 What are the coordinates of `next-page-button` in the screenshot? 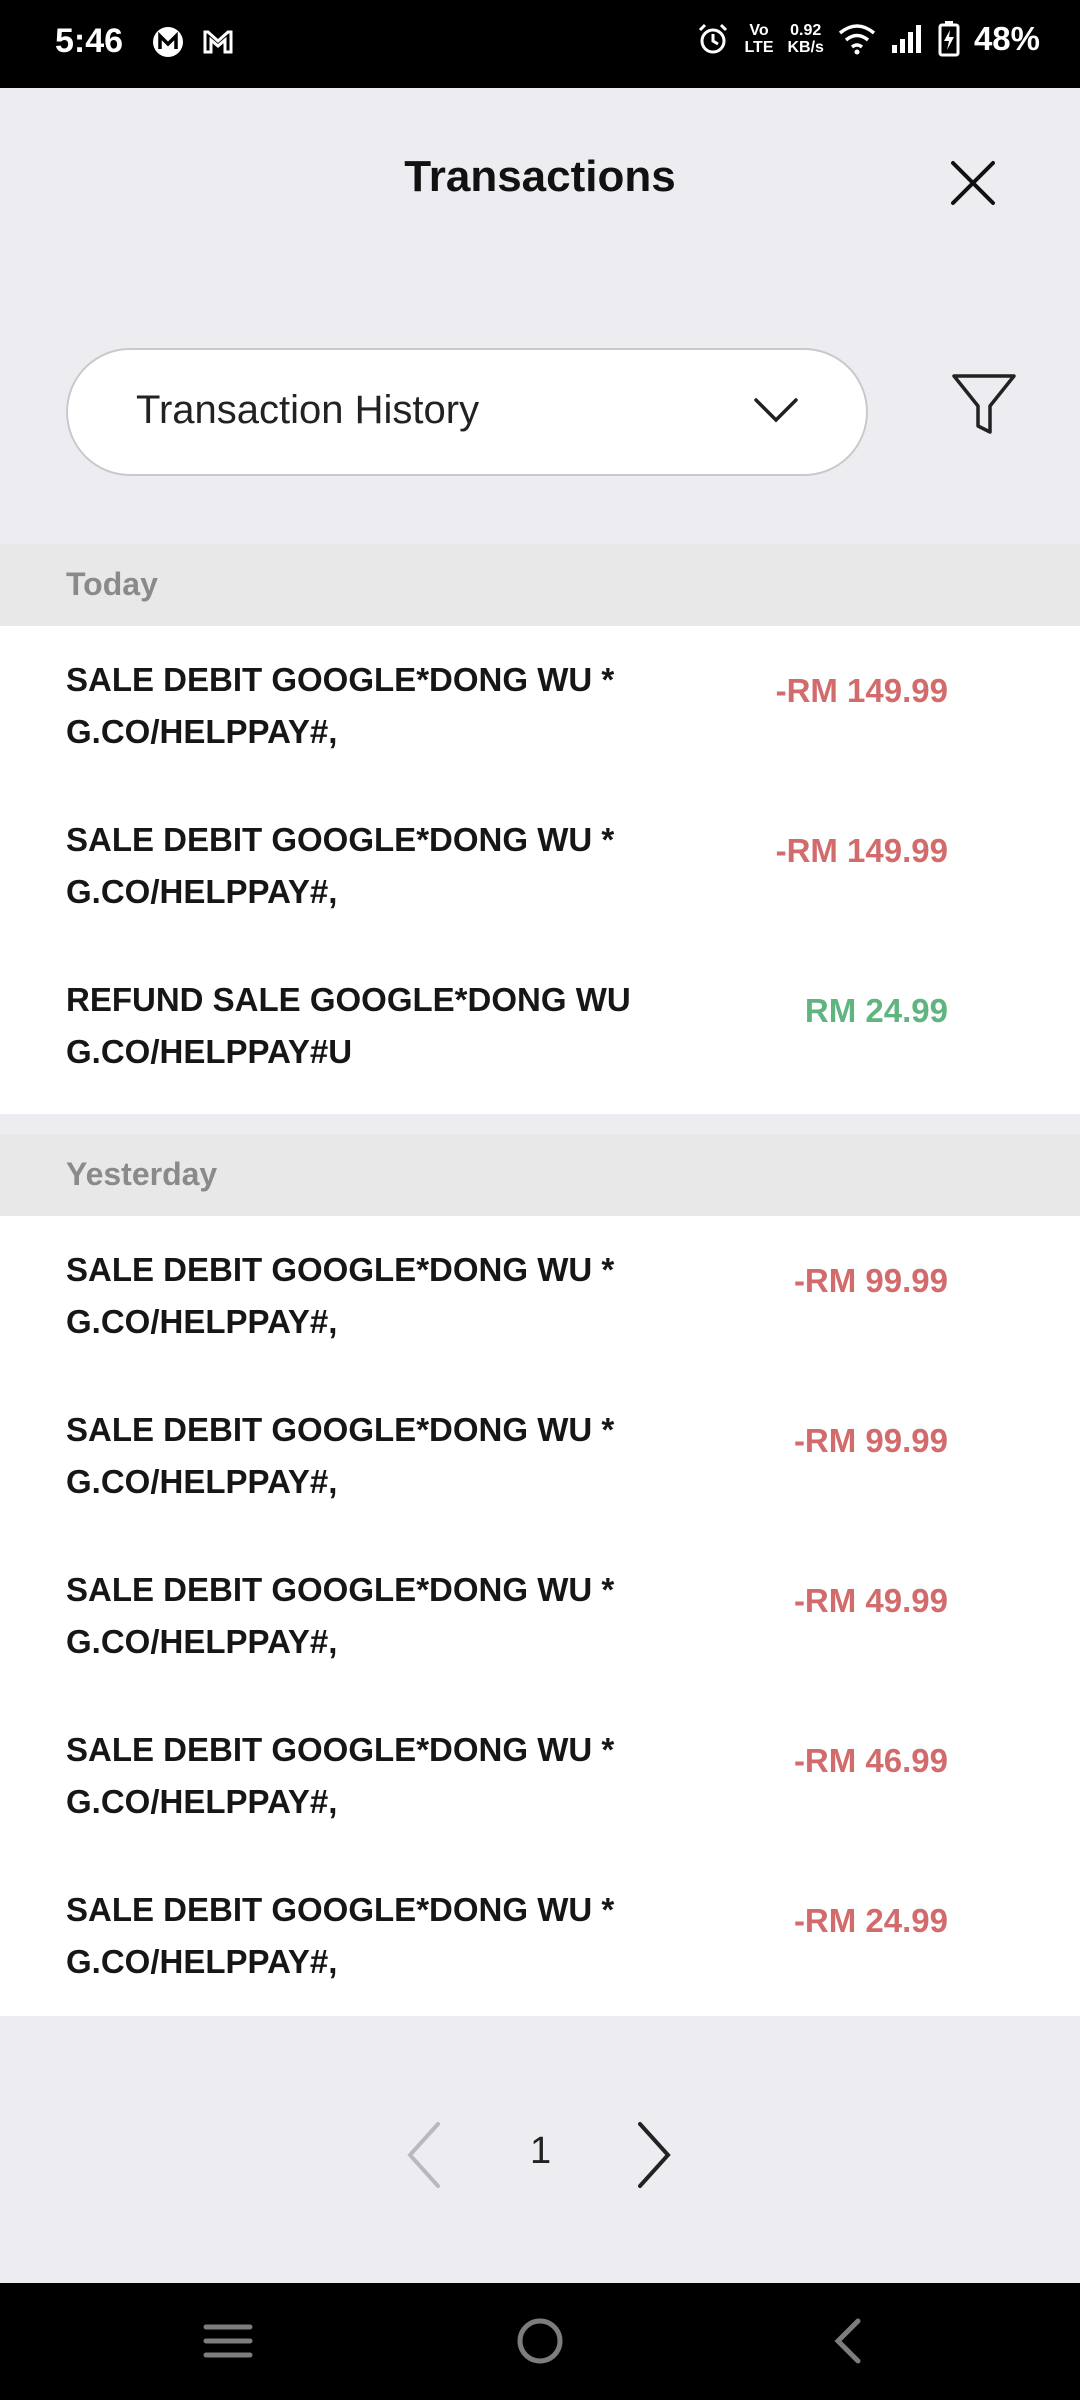 It's located at (654, 2155).